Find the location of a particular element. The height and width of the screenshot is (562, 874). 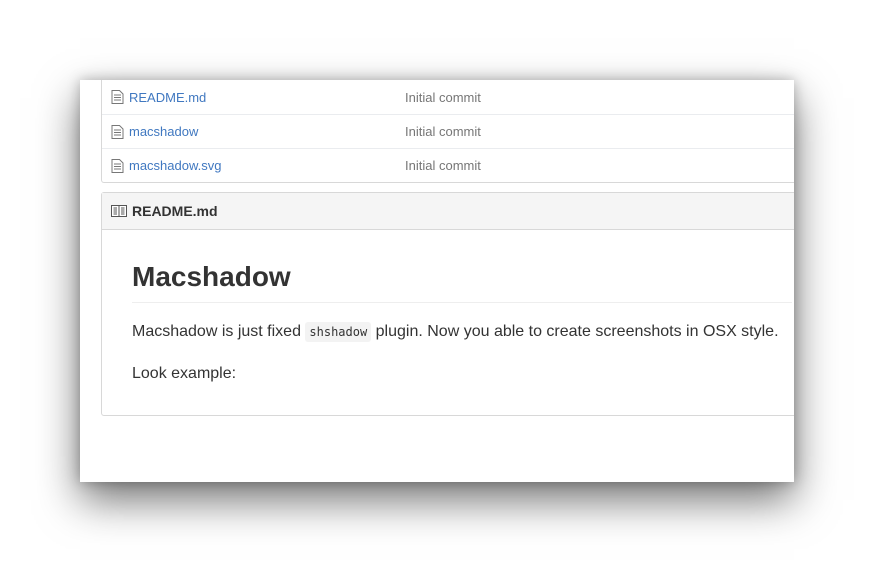

readme-title: README.md is located at coordinates (175, 211).